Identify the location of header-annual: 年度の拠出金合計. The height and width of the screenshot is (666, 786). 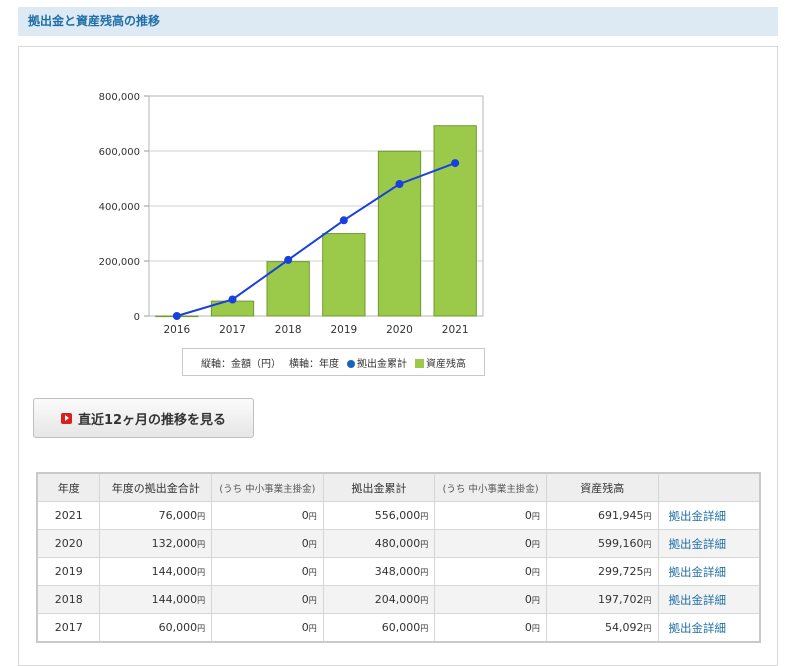
(156, 487).